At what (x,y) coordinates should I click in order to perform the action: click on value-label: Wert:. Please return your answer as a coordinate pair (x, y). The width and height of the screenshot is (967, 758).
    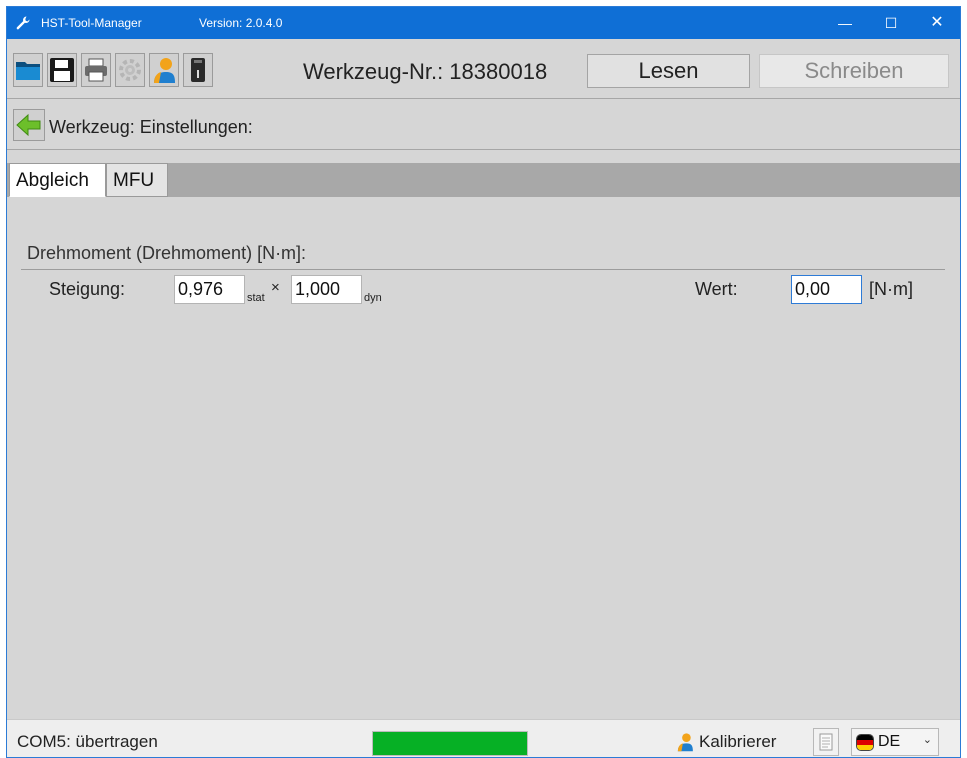
    Looking at the image, I should click on (716, 289).